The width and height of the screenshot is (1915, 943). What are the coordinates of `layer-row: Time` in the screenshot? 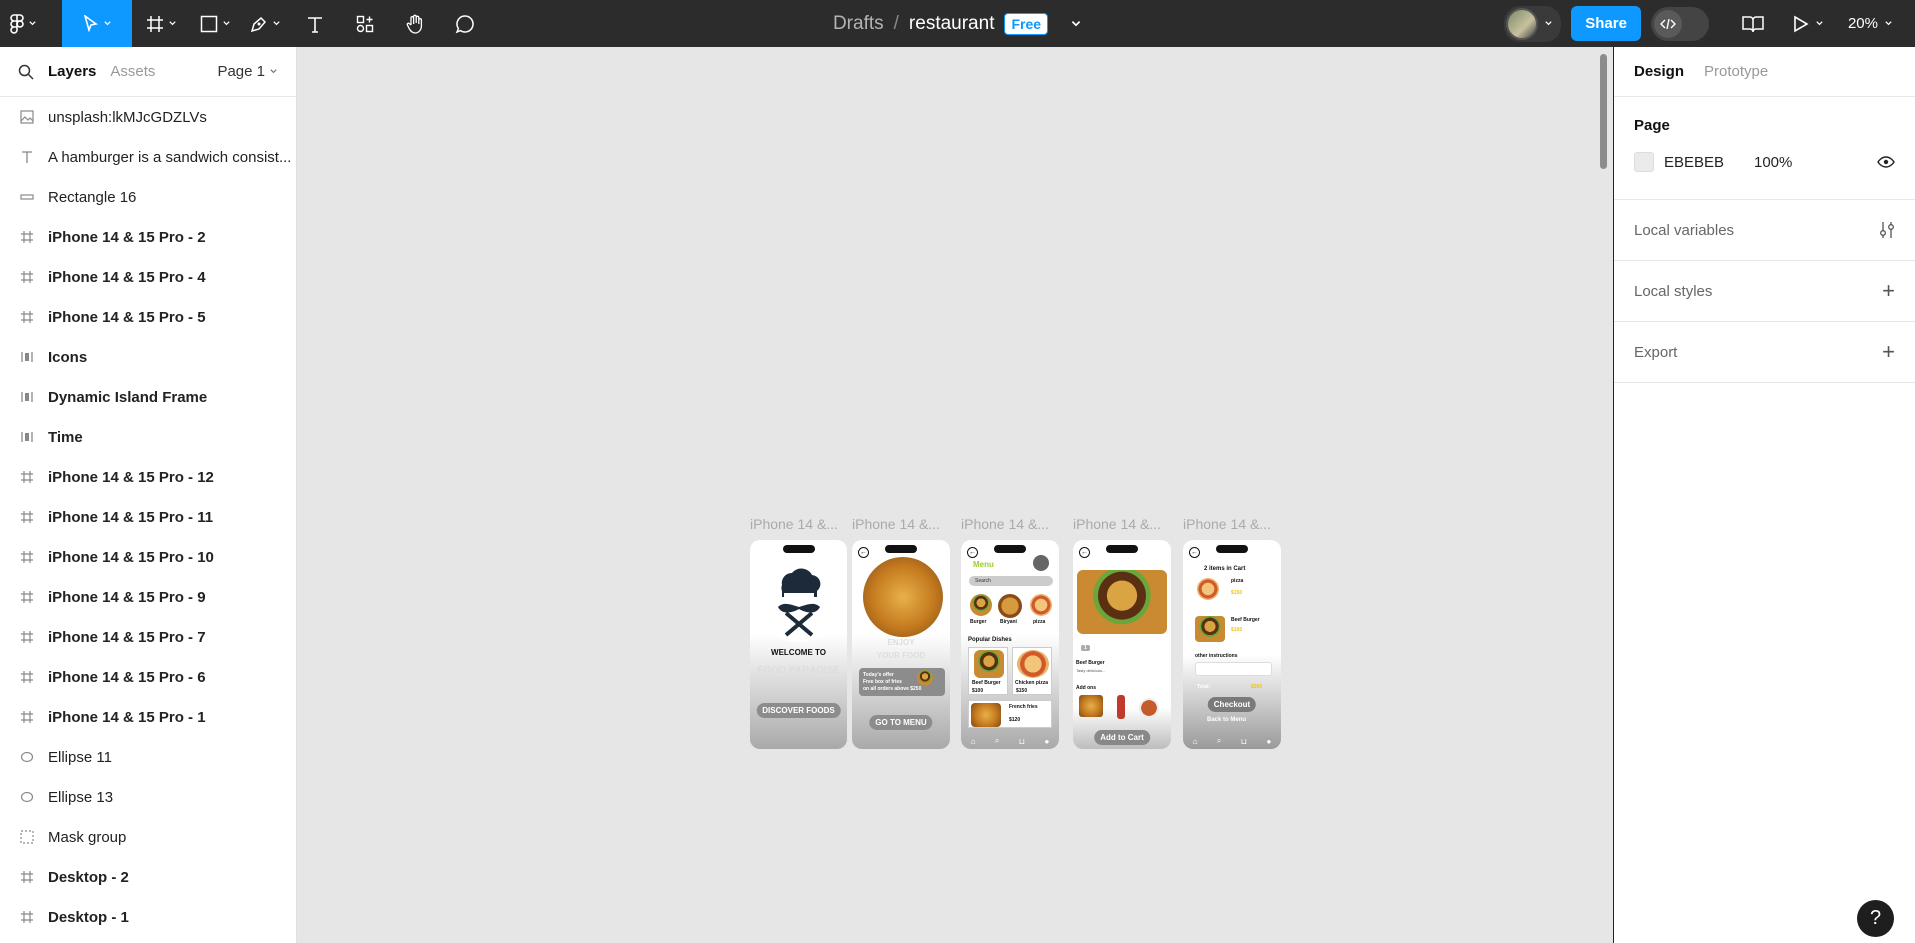 It's located at (148, 437).